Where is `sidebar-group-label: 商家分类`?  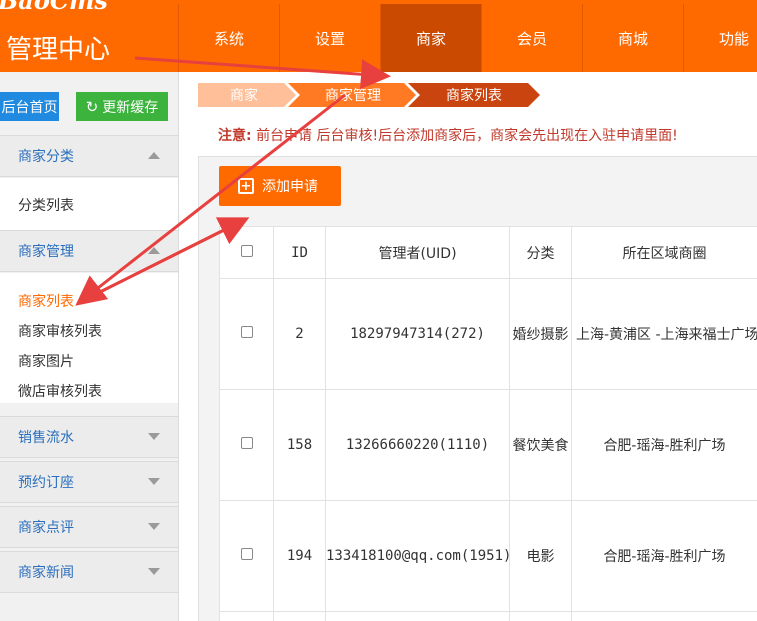 sidebar-group-label: 商家分类 is located at coordinates (46, 157).